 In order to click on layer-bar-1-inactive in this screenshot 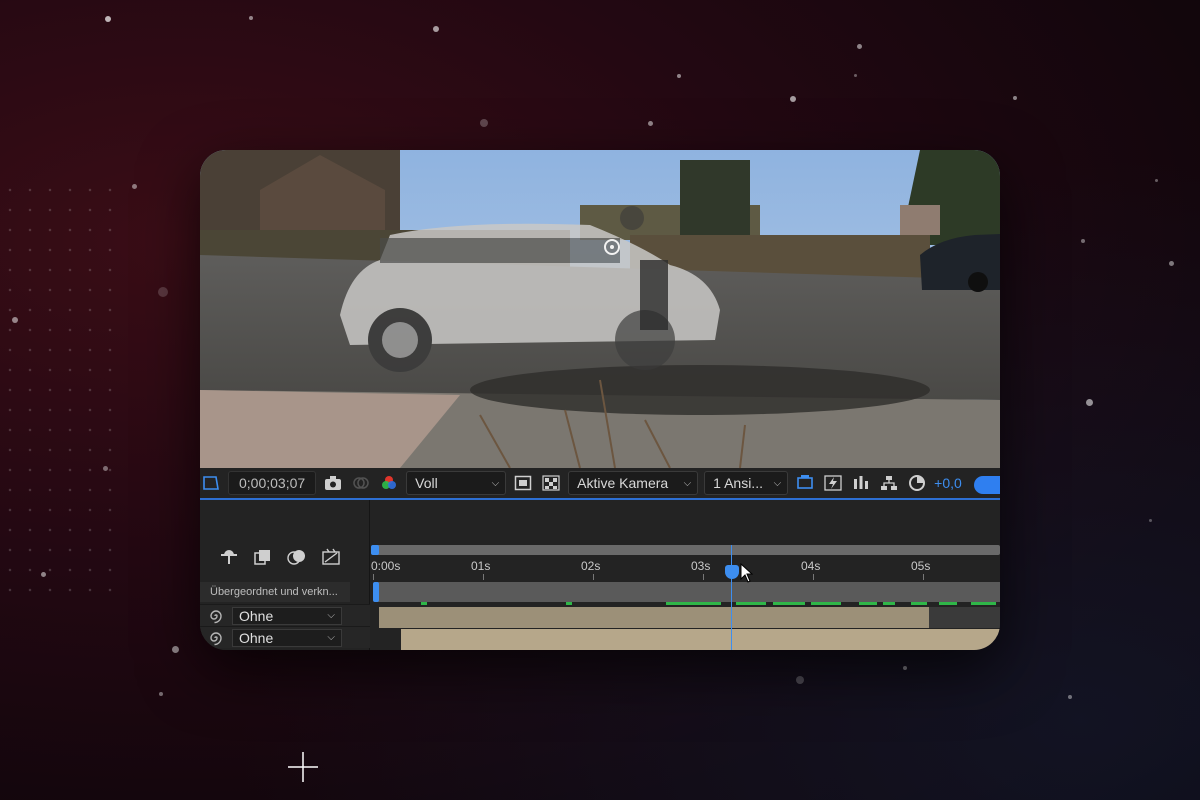, I will do `click(964, 617)`.